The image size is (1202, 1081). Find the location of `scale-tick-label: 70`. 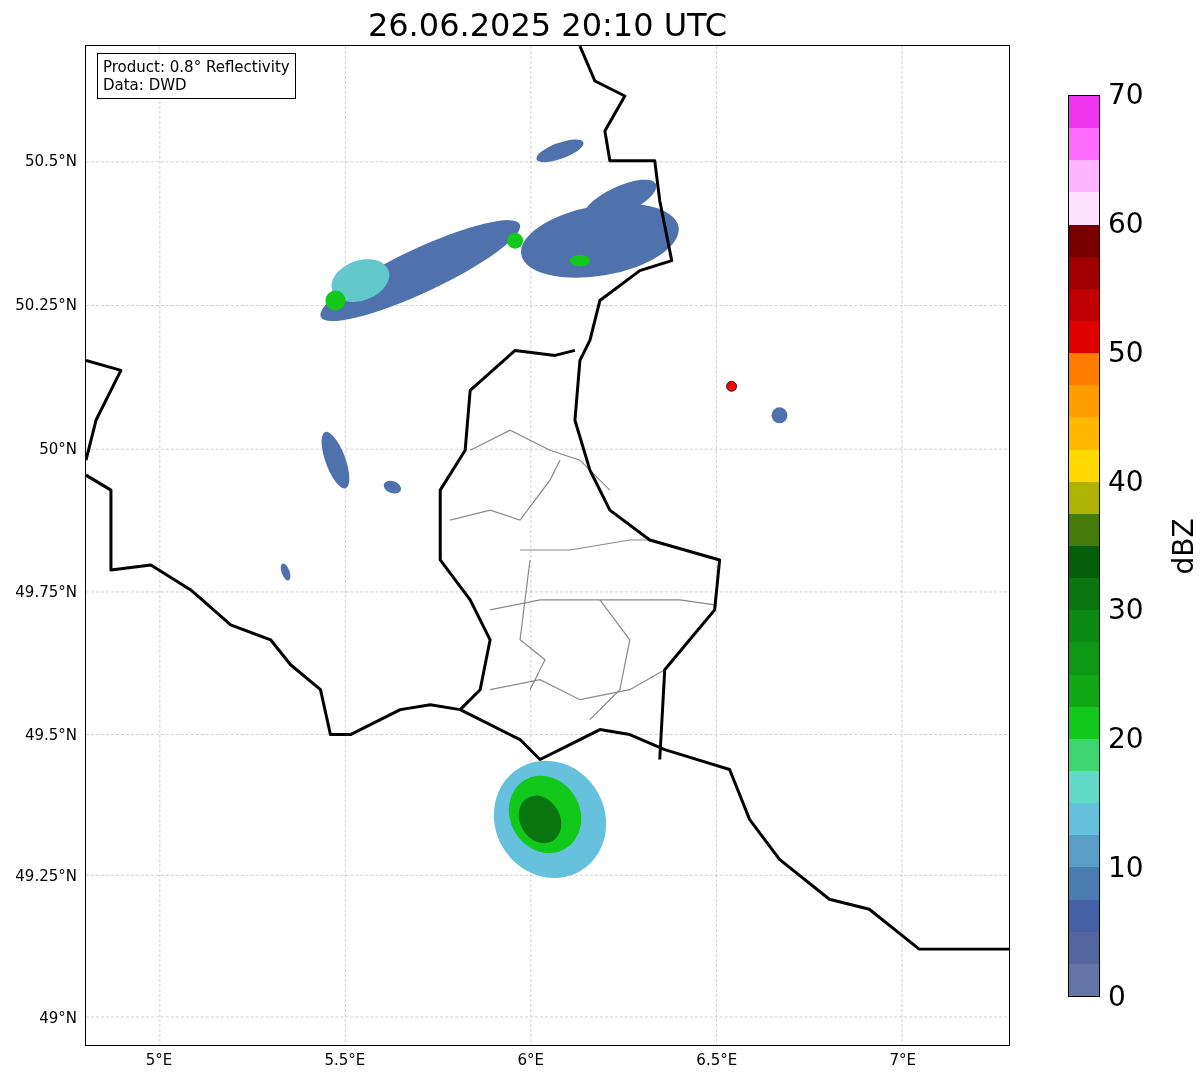

scale-tick-label: 70 is located at coordinates (1126, 95).